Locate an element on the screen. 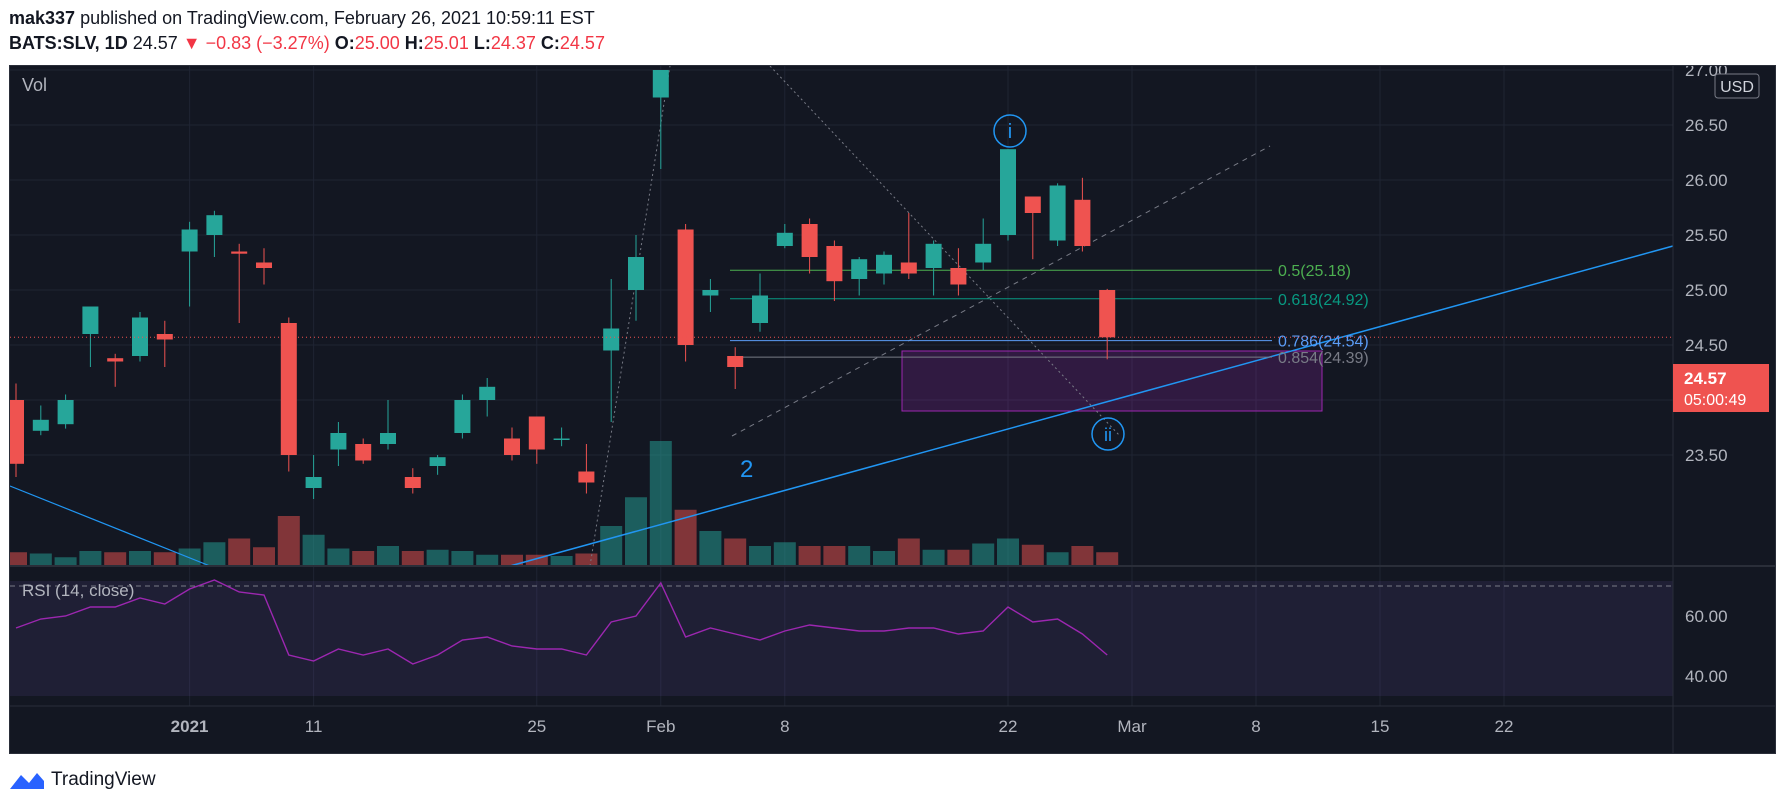 The width and height of the screenshot is (1783, 807). vol-indicator-label: Vol is located at coordinates (34, 85).